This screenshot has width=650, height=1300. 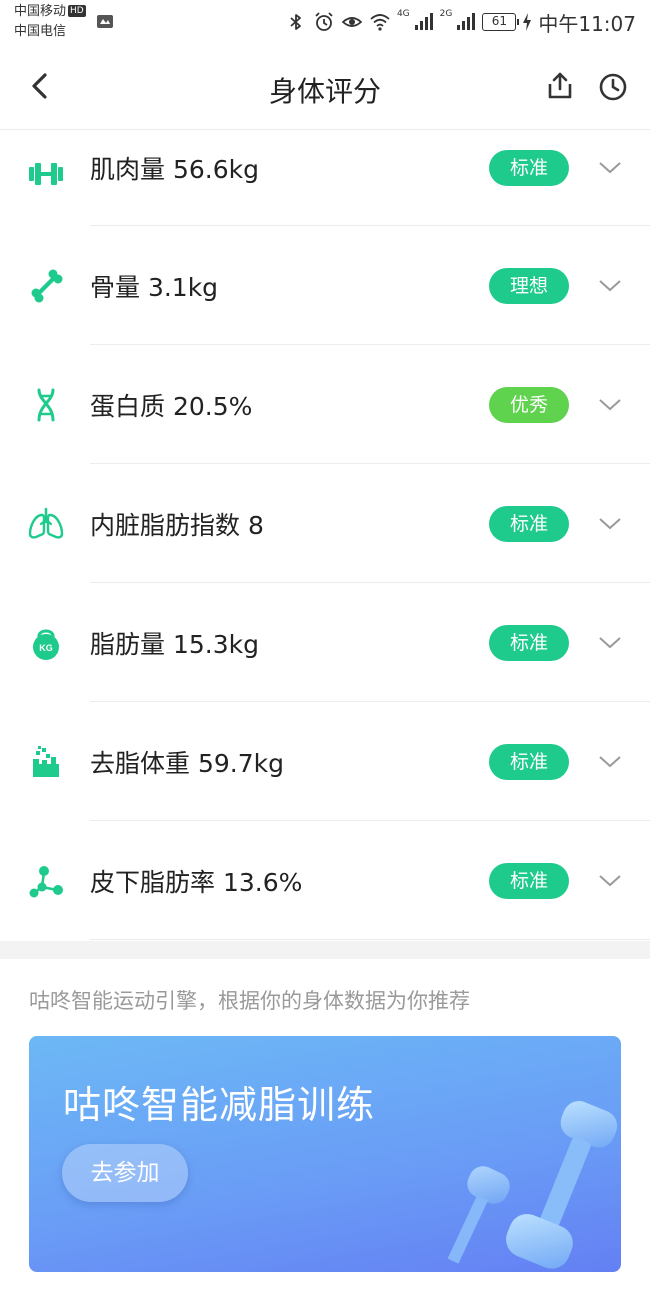 I want to click on metric-row-bone: 骨量 3.1kg 理想, so click(x=325, y=285).